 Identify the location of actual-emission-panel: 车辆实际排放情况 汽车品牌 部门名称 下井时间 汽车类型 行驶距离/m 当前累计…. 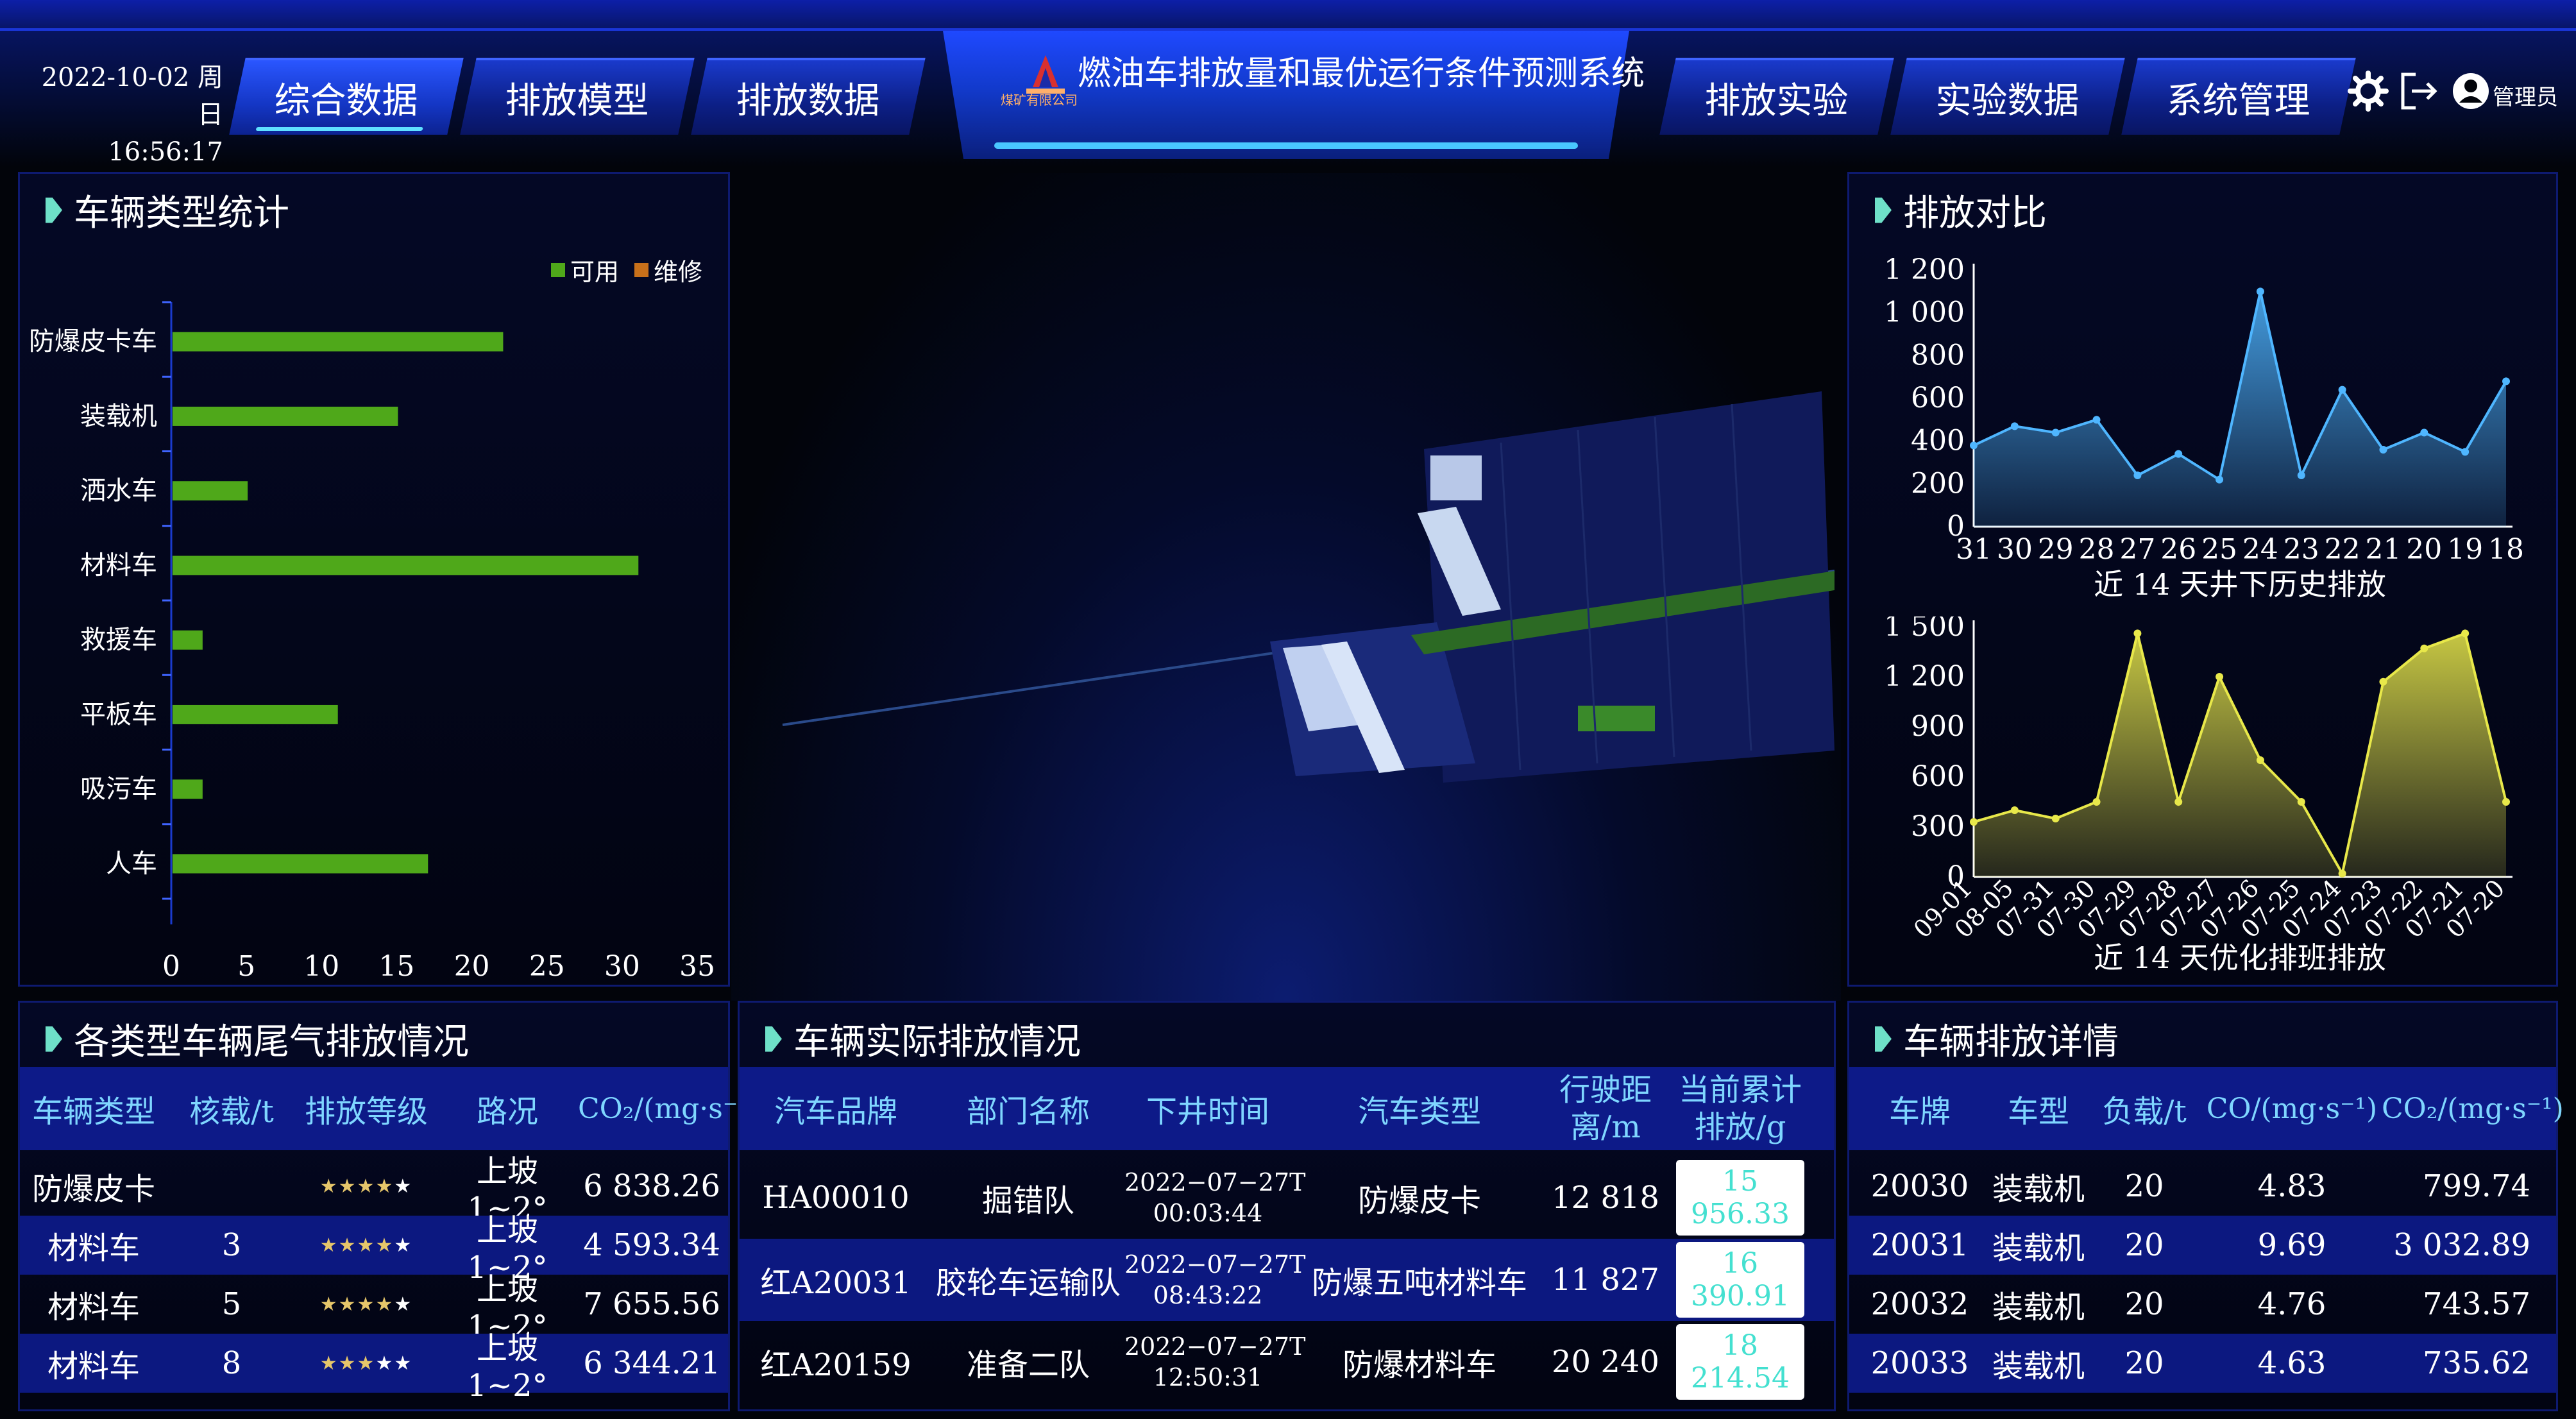
(1287, 1206).